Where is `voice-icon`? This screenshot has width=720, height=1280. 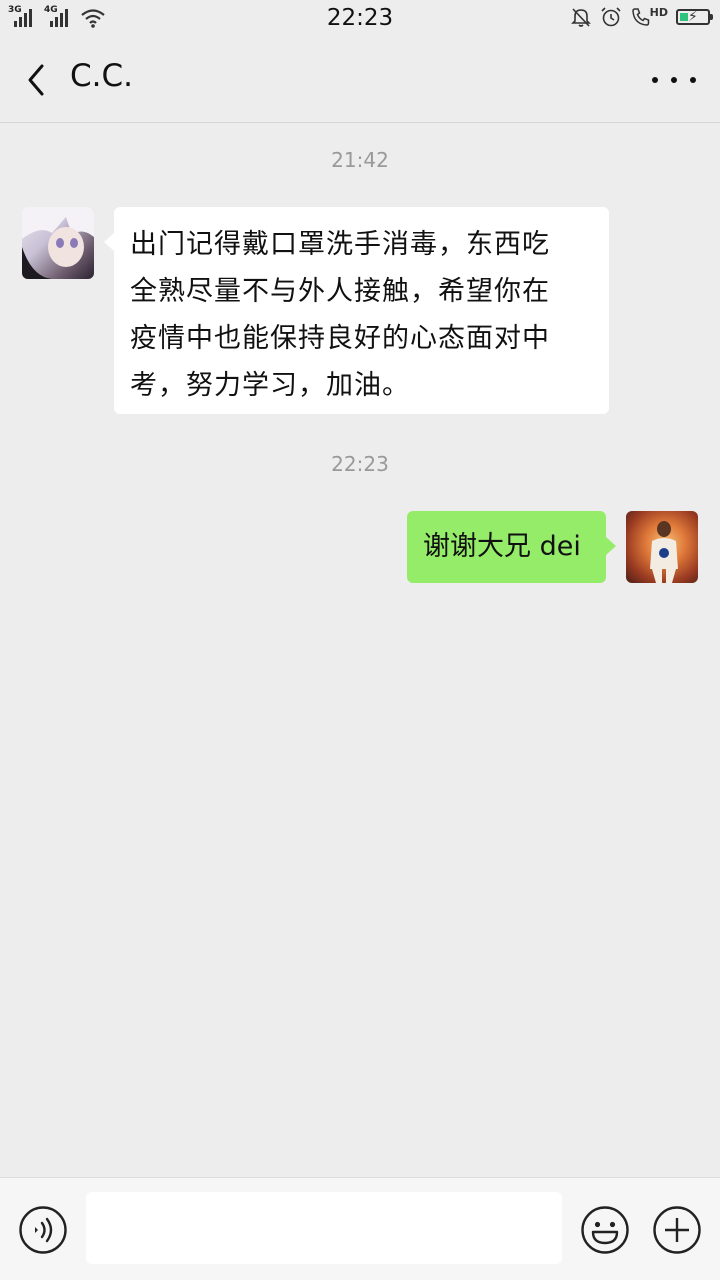
voice-icon is located at coordinates (43, 1230).